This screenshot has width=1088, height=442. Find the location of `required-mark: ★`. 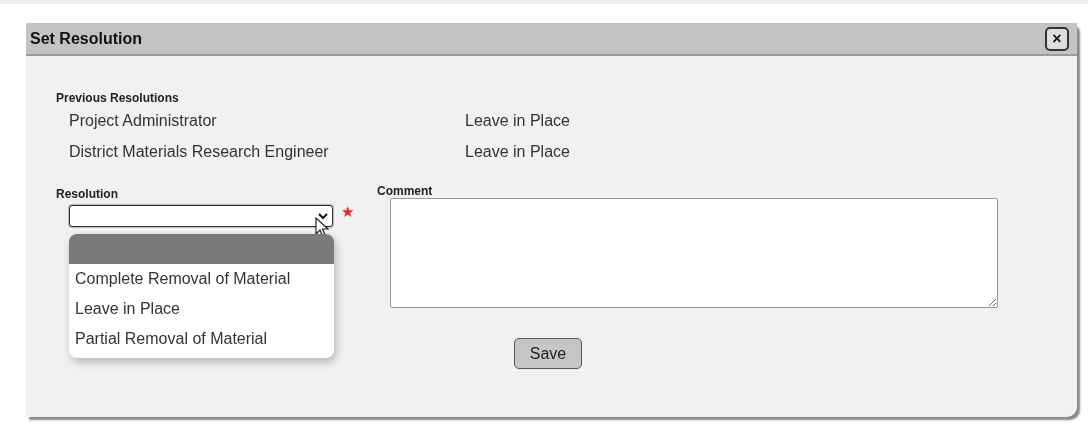

required-mark: ★ is located at coordinates (347, 212).